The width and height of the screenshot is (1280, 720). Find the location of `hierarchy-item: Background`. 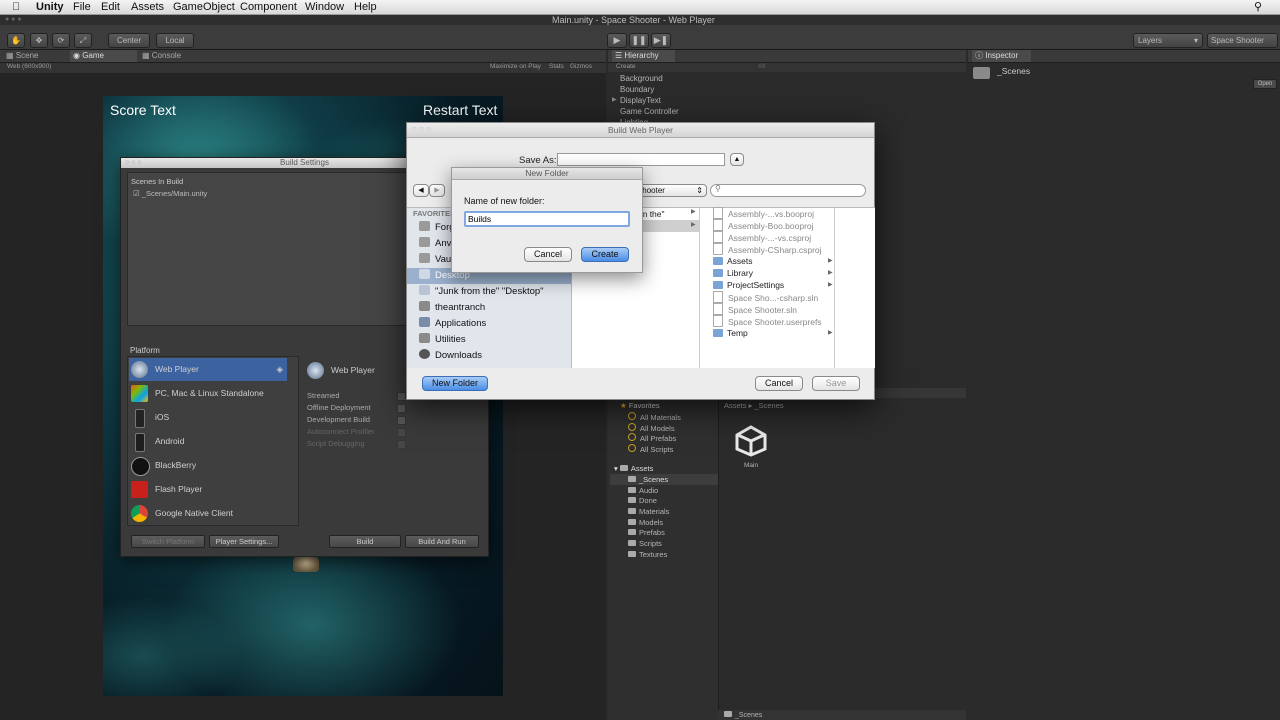

hierarchy-item: Background is located at coordinates (641, 78).